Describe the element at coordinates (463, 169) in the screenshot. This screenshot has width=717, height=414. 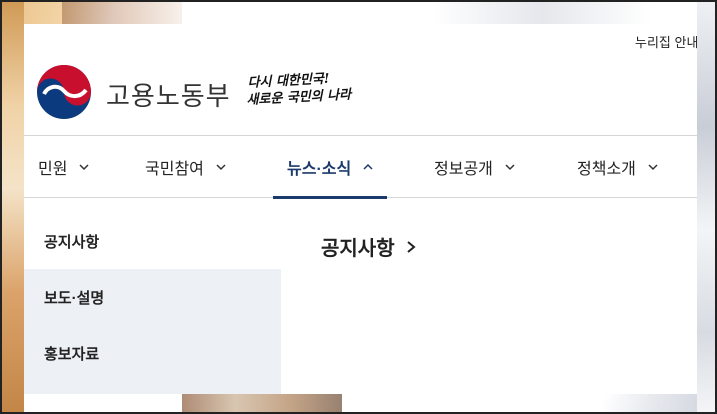
I see `nav-item-label: 정보공개` at that location.